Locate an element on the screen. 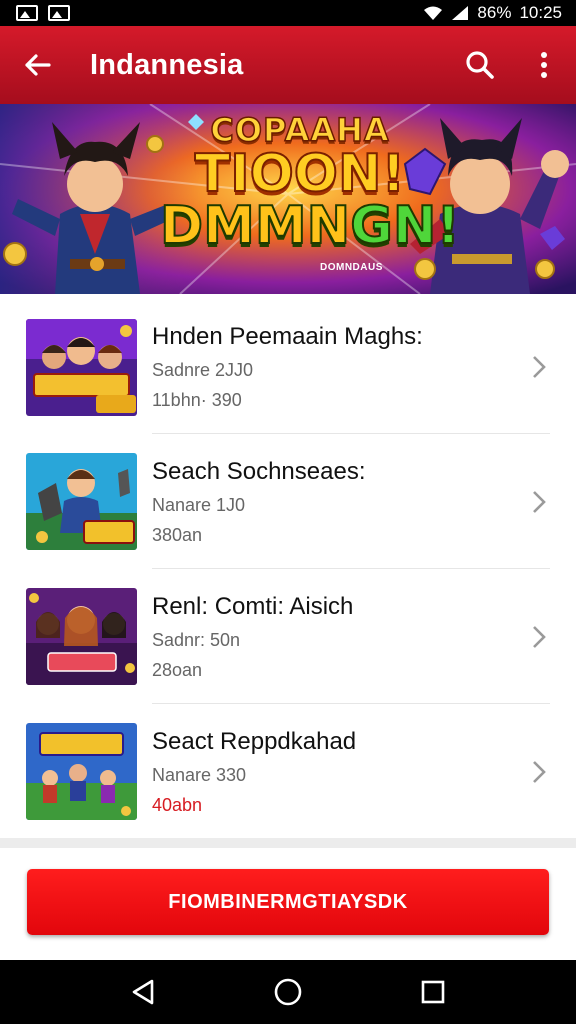 This screenshot has height=1024, width=576. item-meta: Sadnr: 50n is located at coordinates (196, 639).